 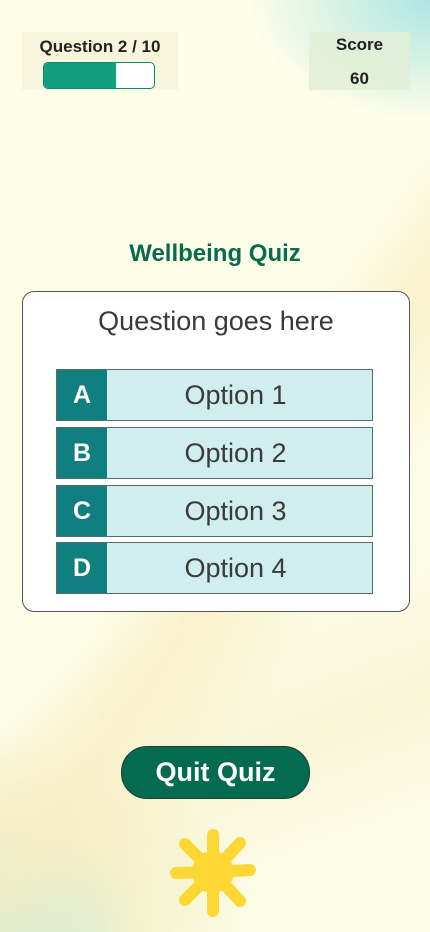 I want to click on score-panel: Score 60, so click(x=359, y=61).